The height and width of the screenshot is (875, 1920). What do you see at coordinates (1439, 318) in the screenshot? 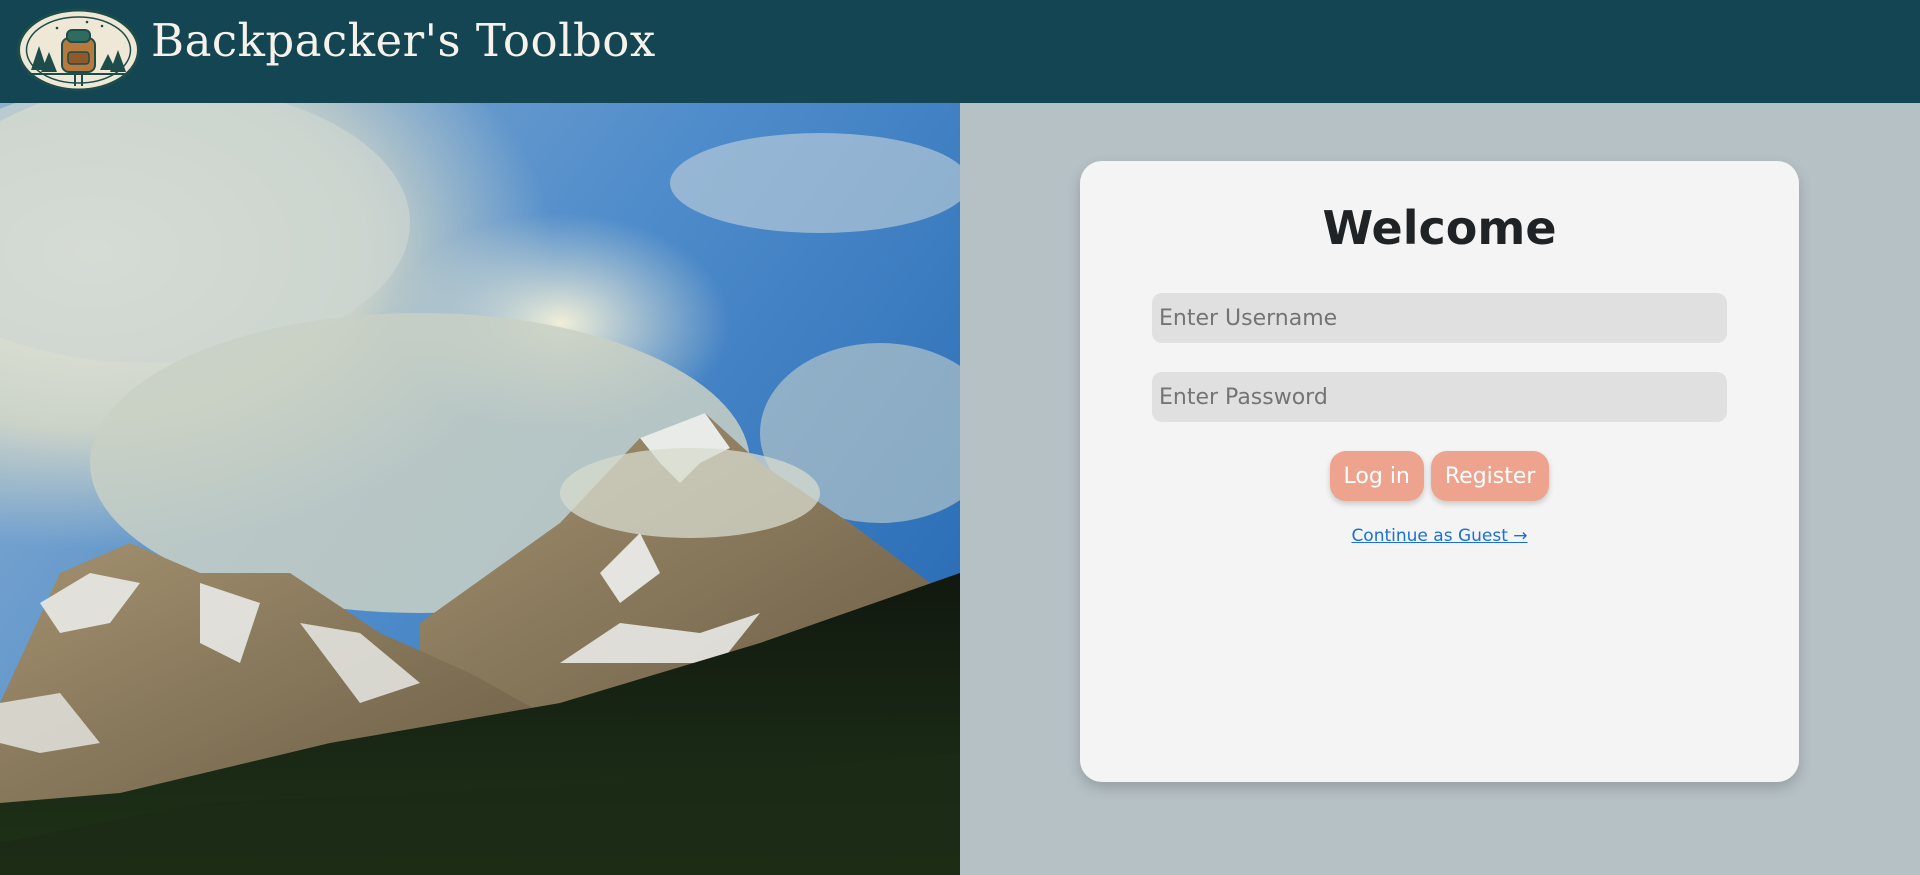
I see `username-input` at bounding box center [1439, 318].